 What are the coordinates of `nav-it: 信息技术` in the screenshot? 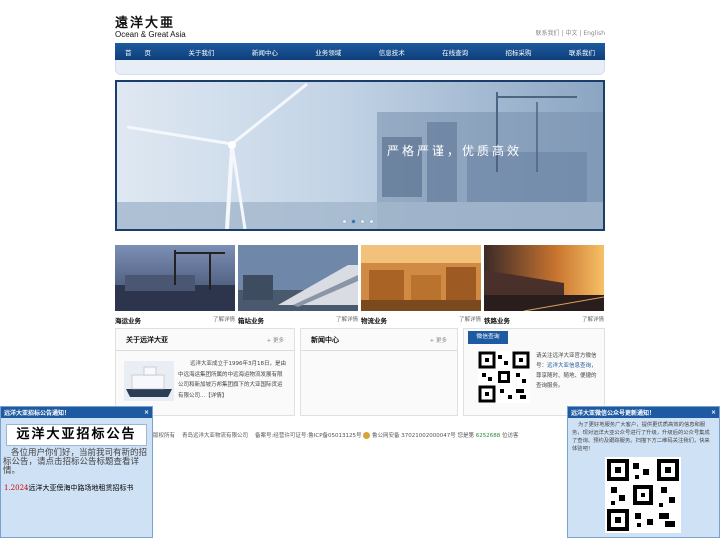 It's located at (392, 52).